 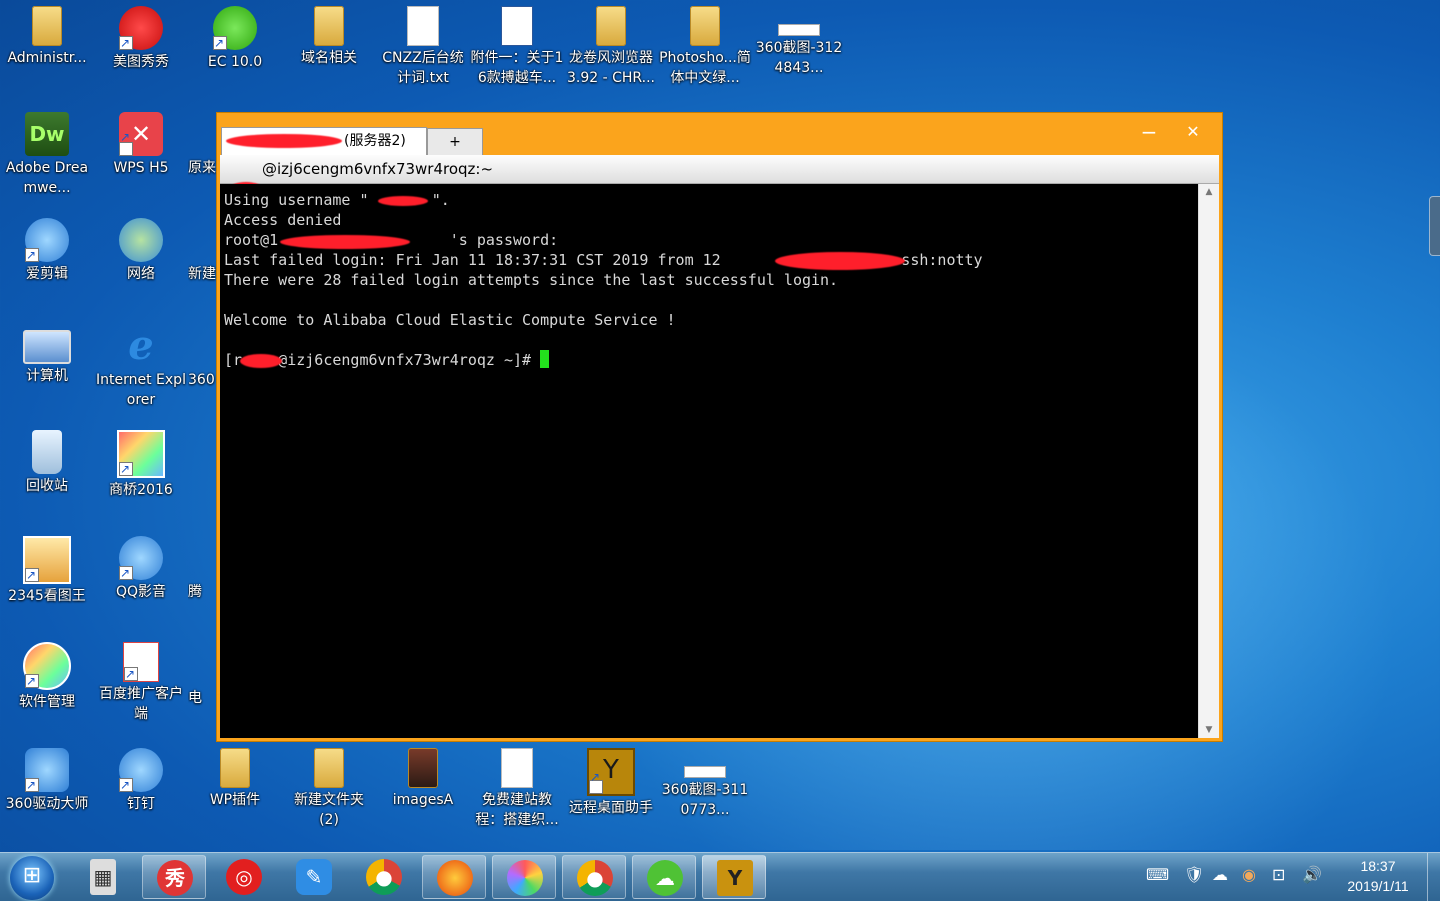 I want to click on wechat-icon: ☁, so click(x=665, y=878).